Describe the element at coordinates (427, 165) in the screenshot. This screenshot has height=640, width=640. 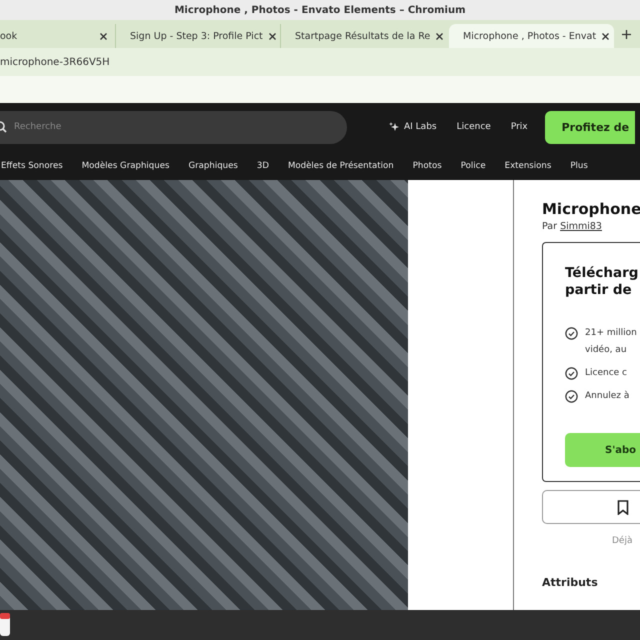
I see `category-link: Photos` at that location.